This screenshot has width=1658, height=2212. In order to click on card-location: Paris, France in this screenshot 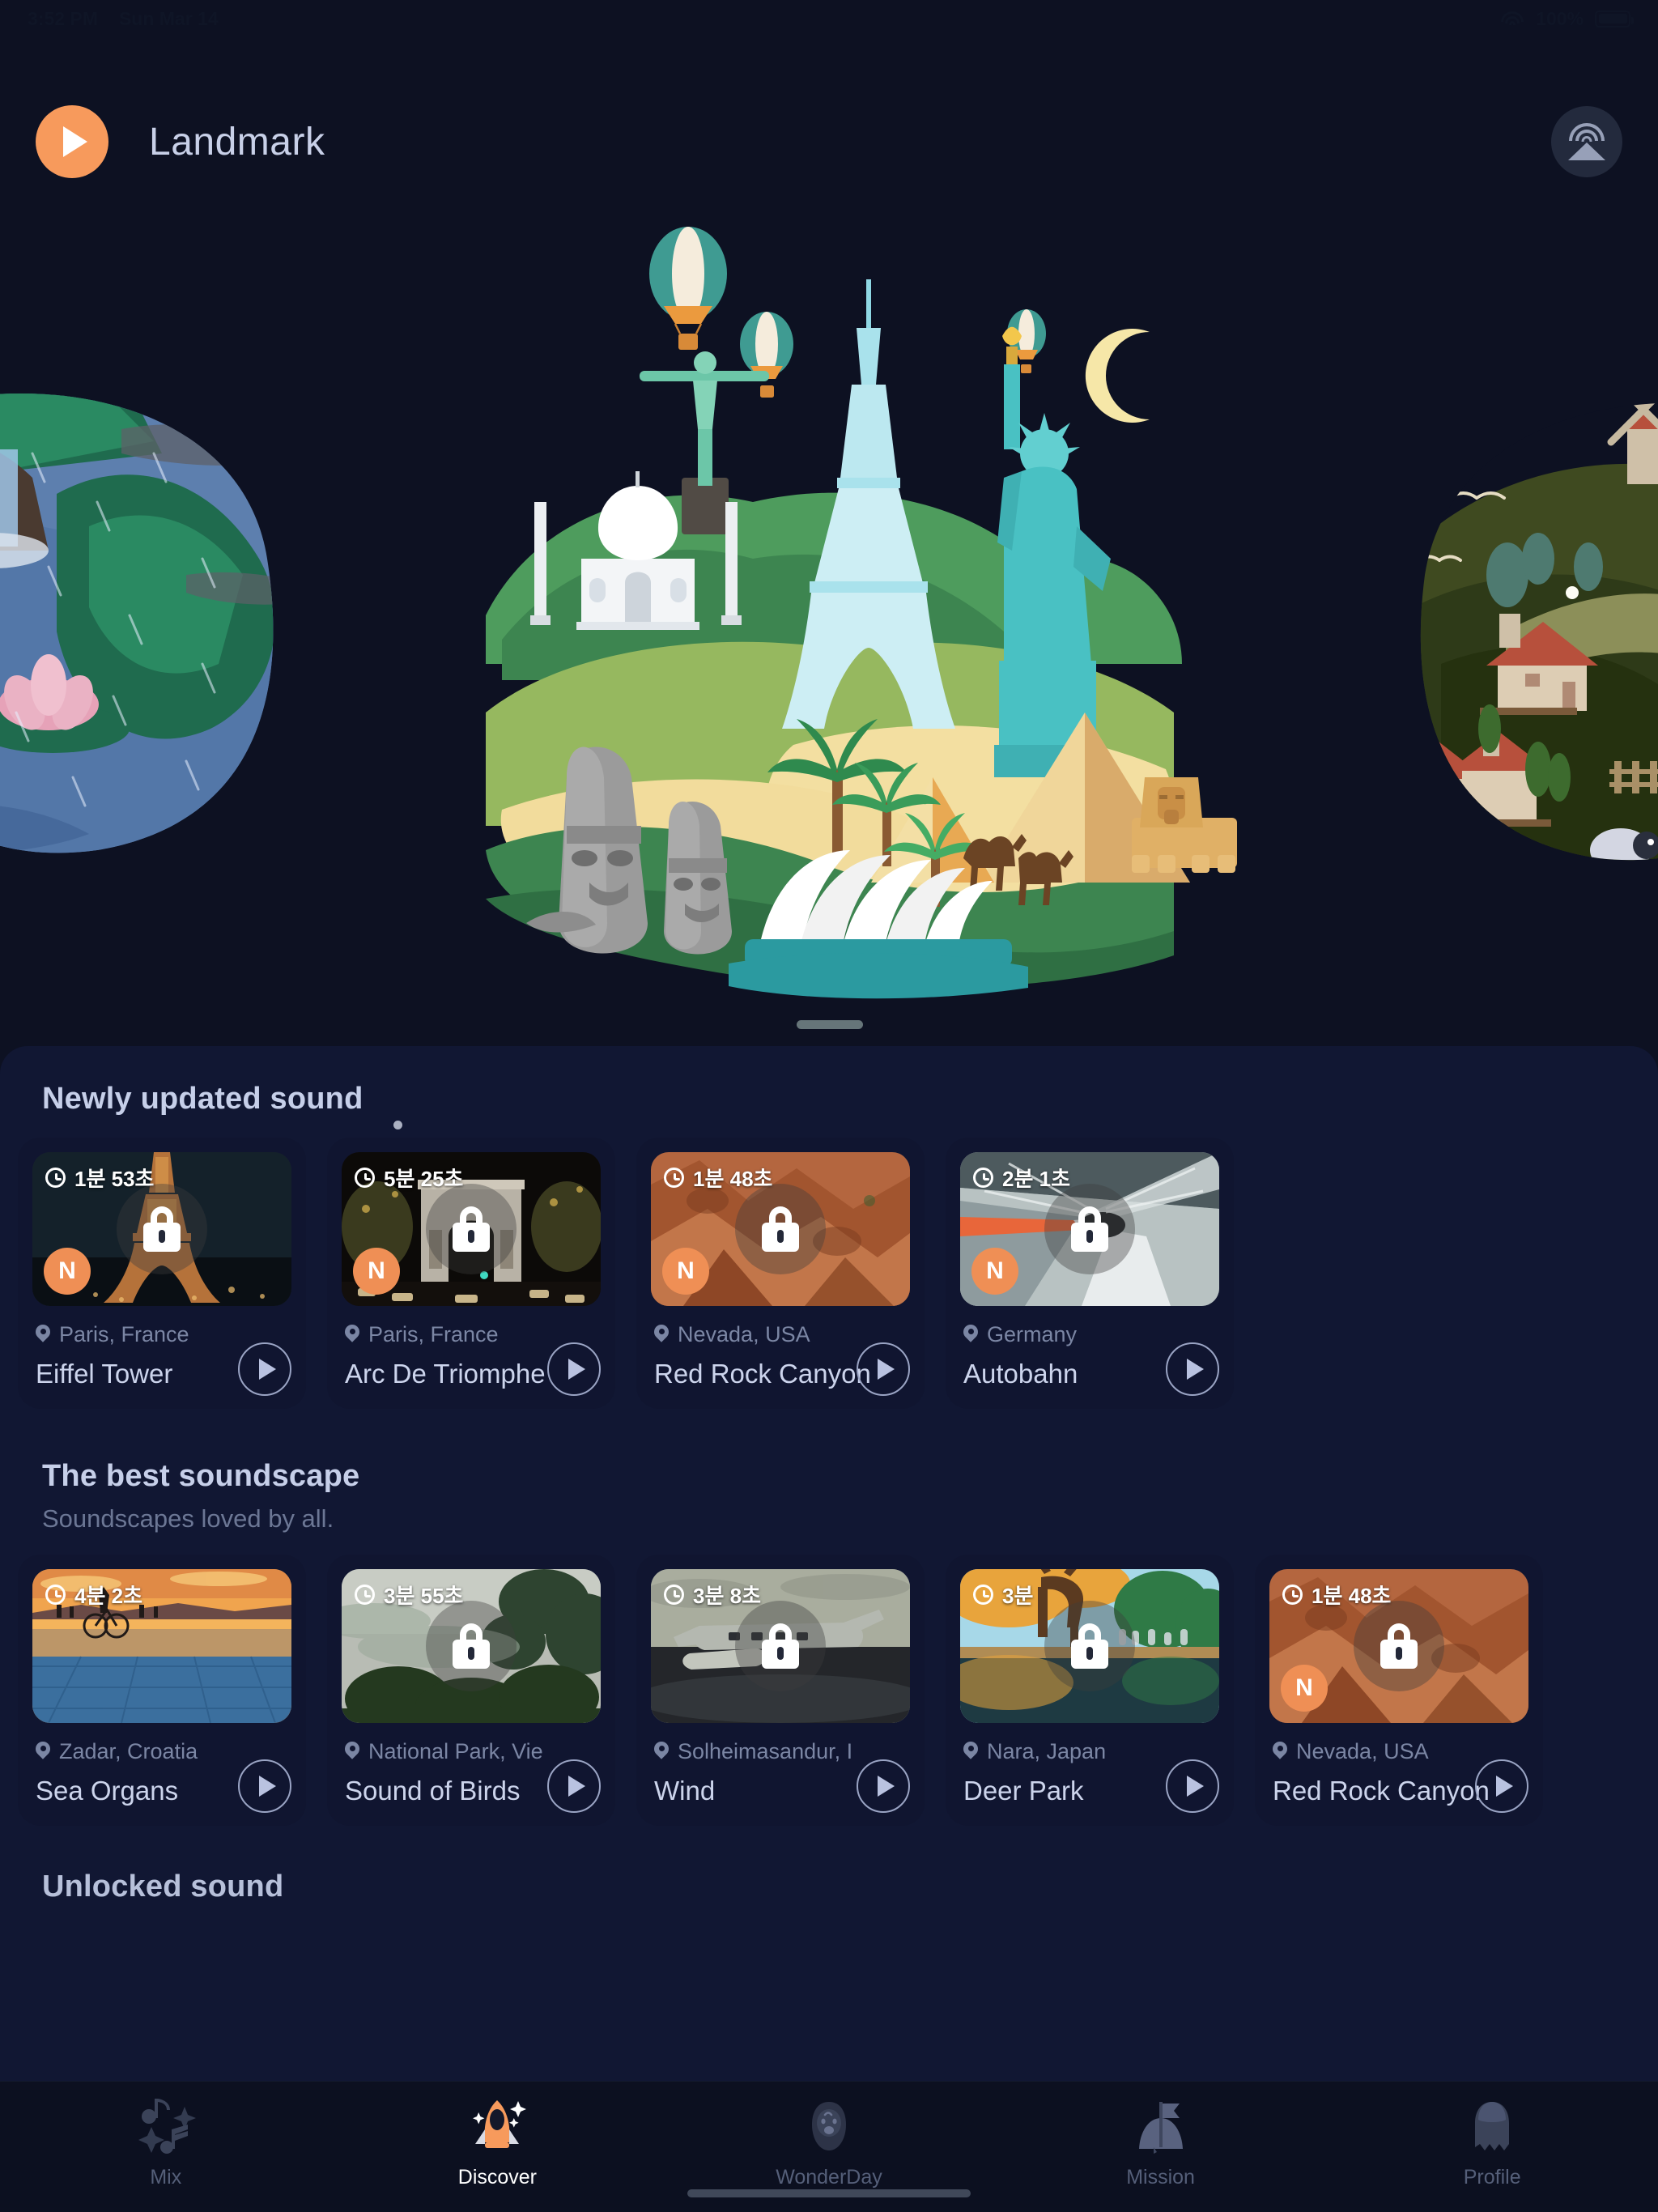, I will do `click(163, 1335)`.